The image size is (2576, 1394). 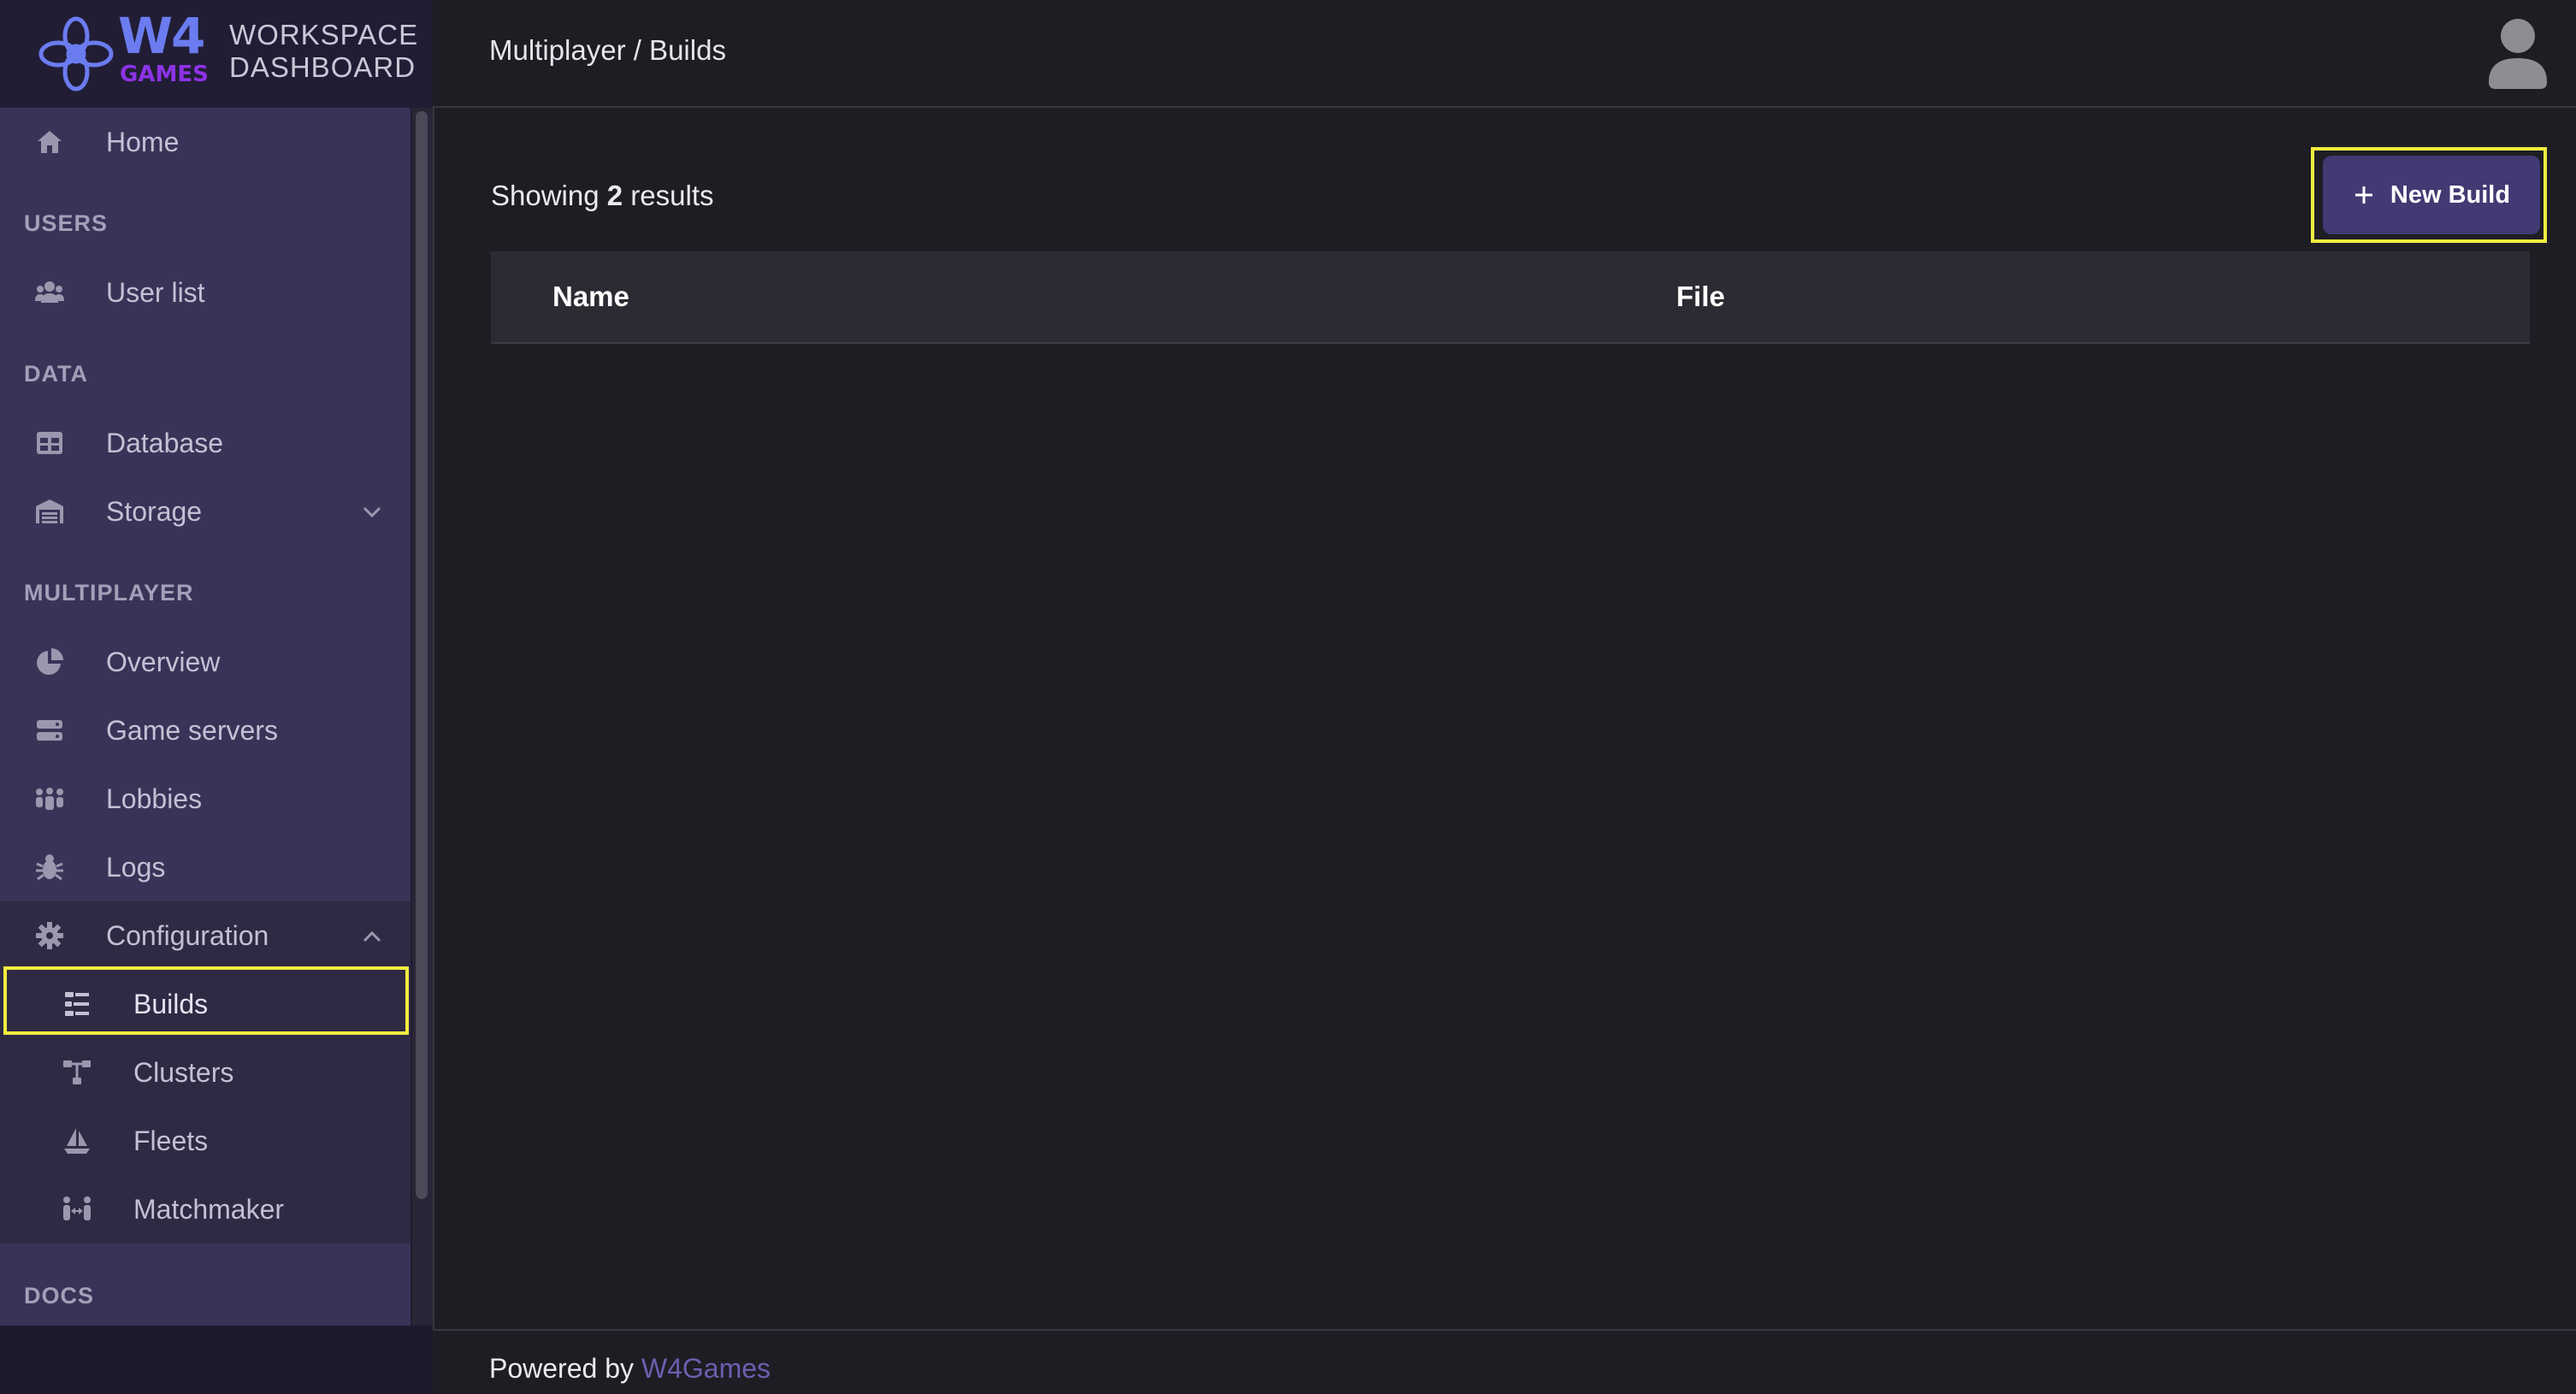 I want to click on chevron-up-icon, so click(x=372, y=936).